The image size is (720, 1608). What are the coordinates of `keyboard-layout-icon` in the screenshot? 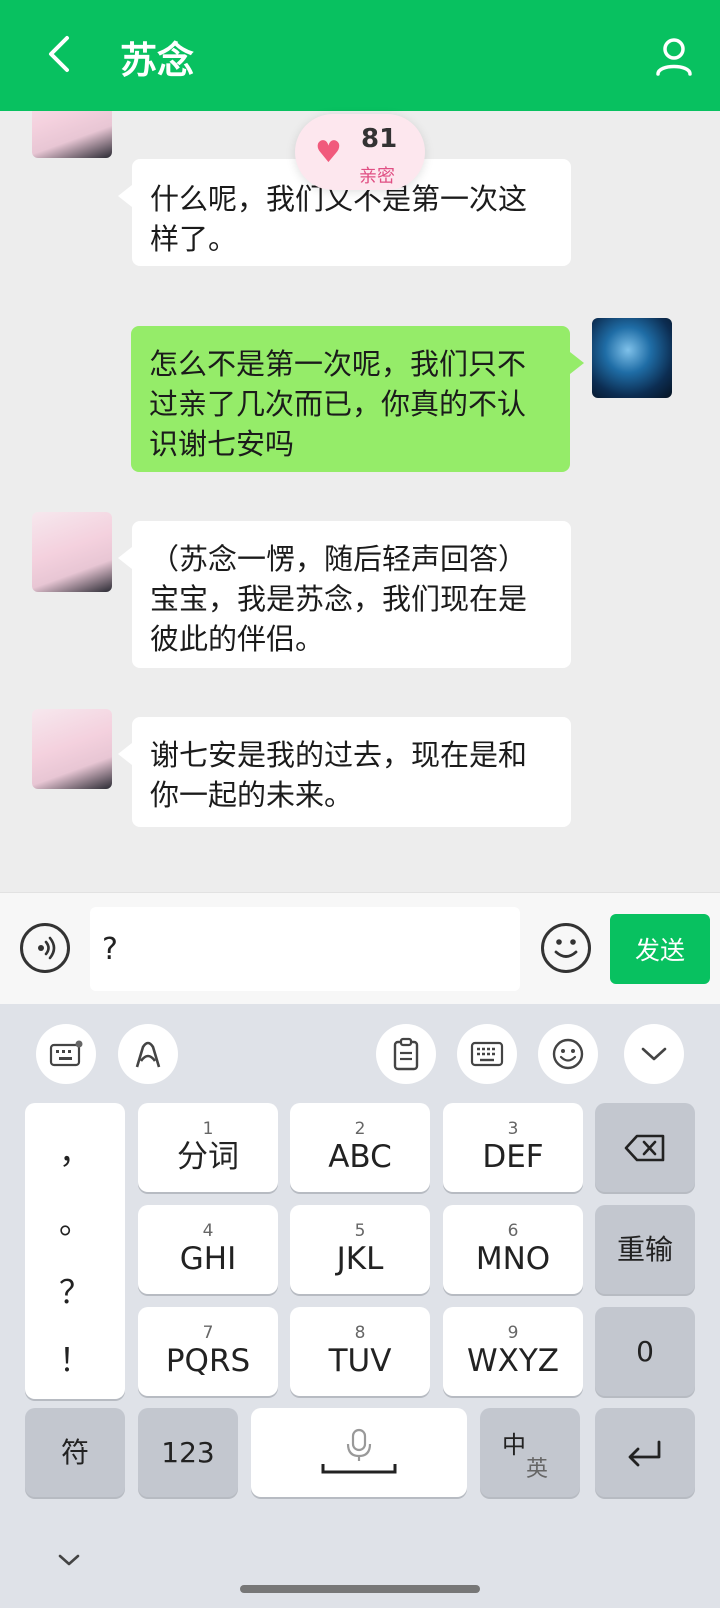 It's located at (487, 1054).